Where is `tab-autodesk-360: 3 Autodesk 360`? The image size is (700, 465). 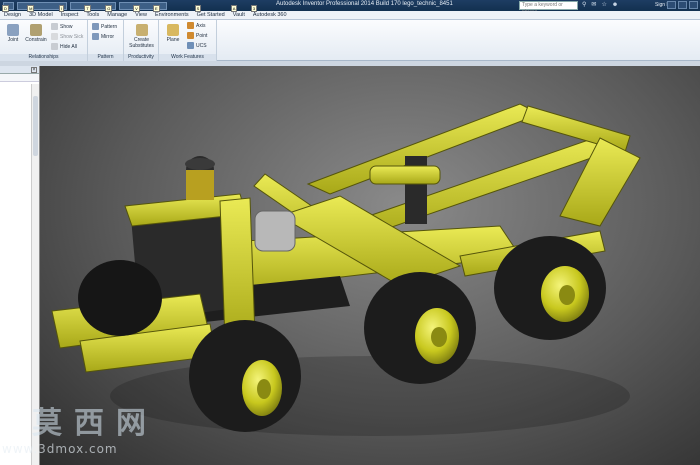 tab-autodesk-360: 3 Autodesk 360 is located at coordinates (270, 12).